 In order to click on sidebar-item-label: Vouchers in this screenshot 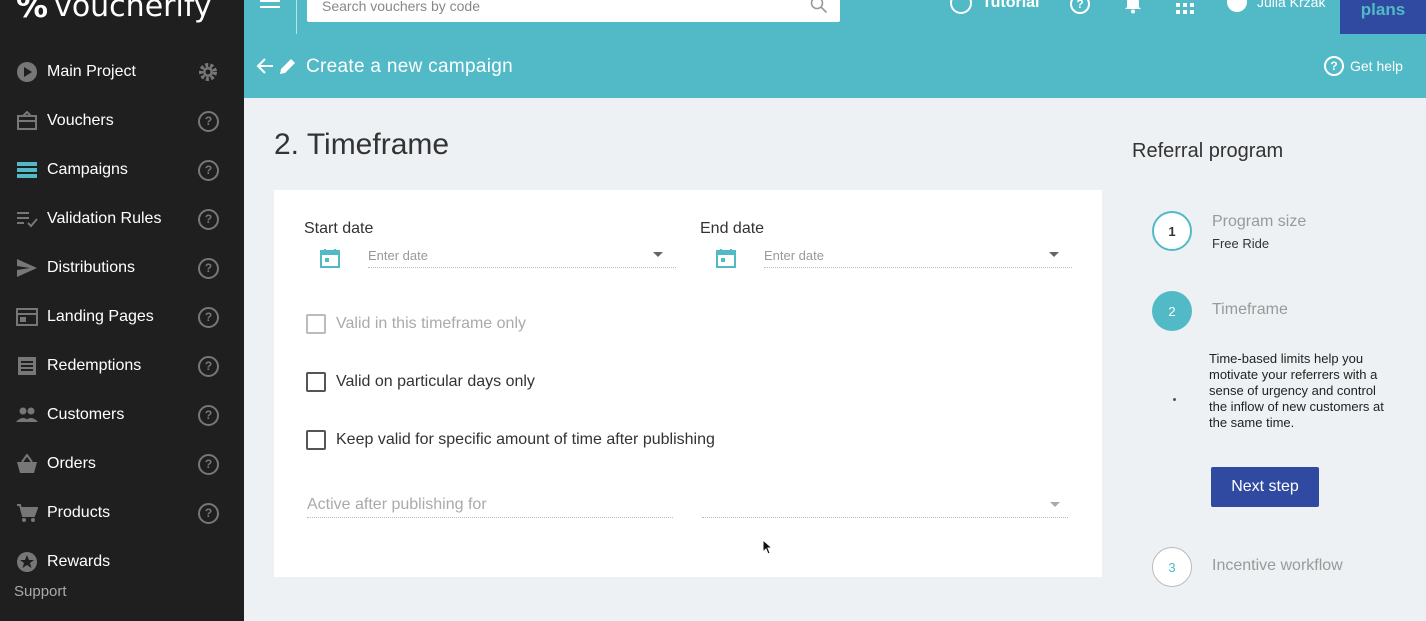, I will do `click(80, 120)`.